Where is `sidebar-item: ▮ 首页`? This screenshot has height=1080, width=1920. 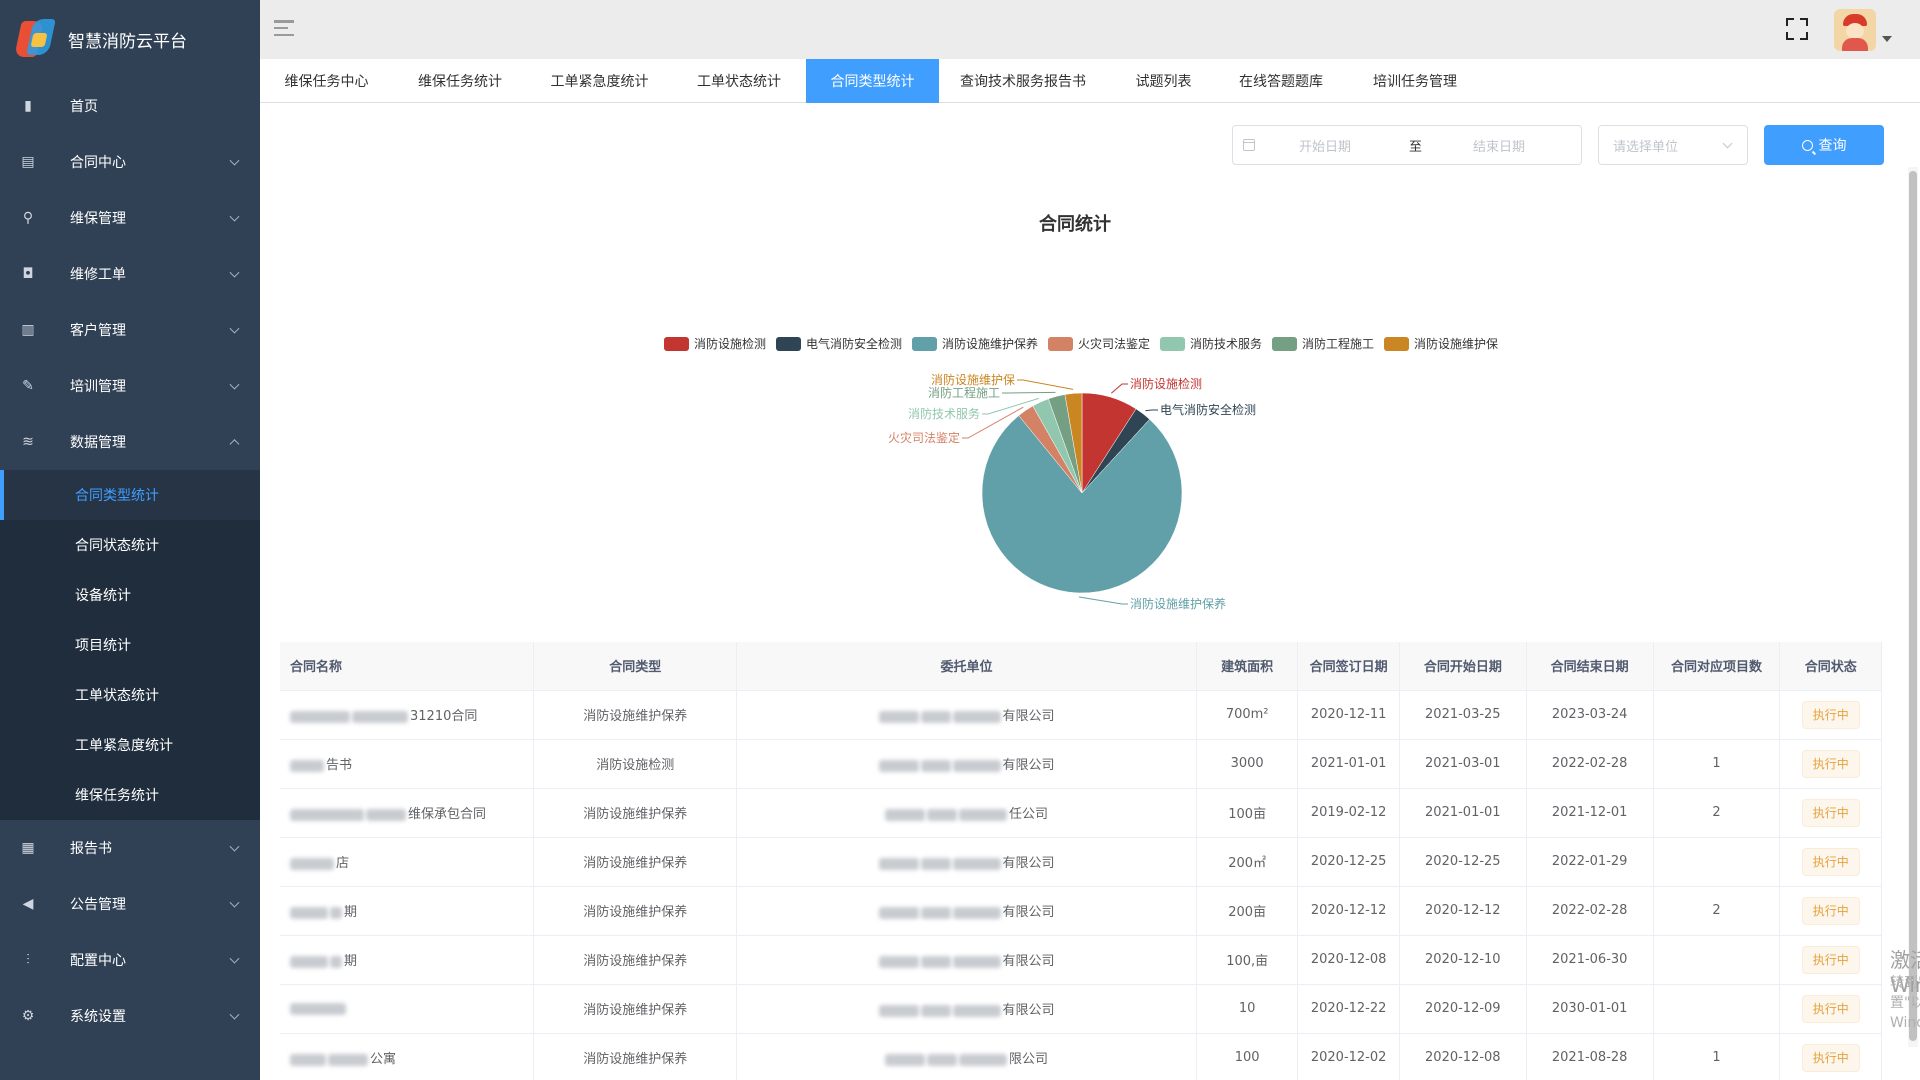
sidebar-item: ▮ 首页 is located at coordinates (130, 106).